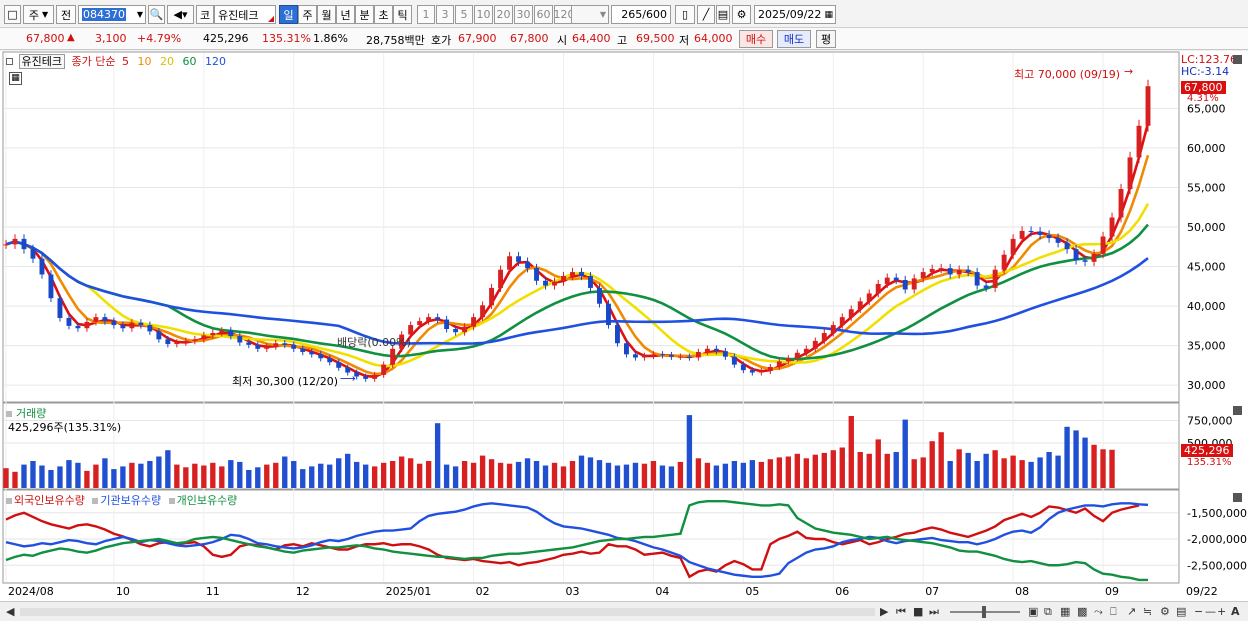  What do you see at coordinates (326, 14) in the screenshot?
I see `period-tab: 월` at bounding box center [326, 14].